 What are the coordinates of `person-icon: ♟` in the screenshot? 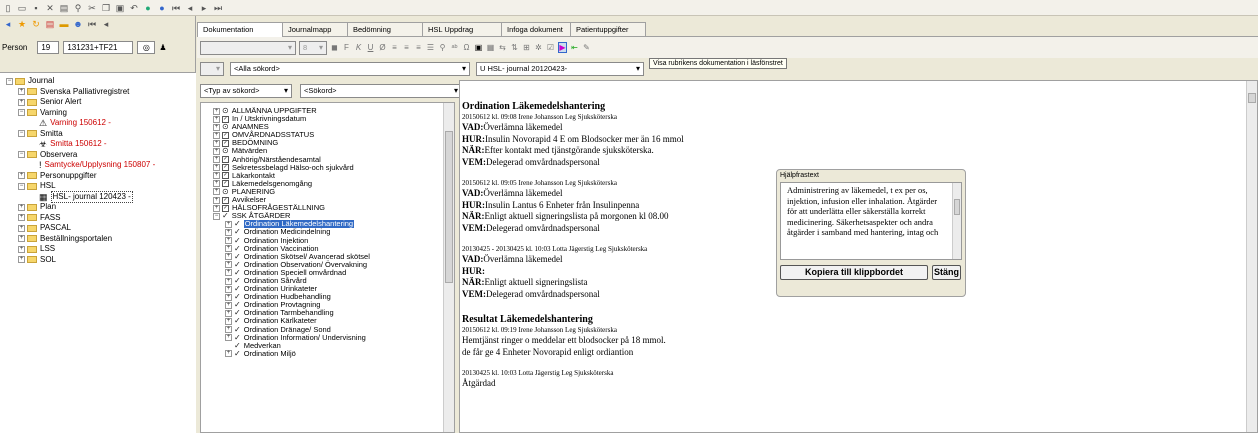 It's located at (162, 47).